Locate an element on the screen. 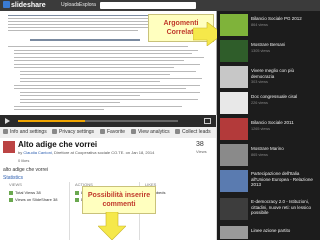 The height and width of the screenshot is (240, 320). player-controls is located at coordinates (108, 121).